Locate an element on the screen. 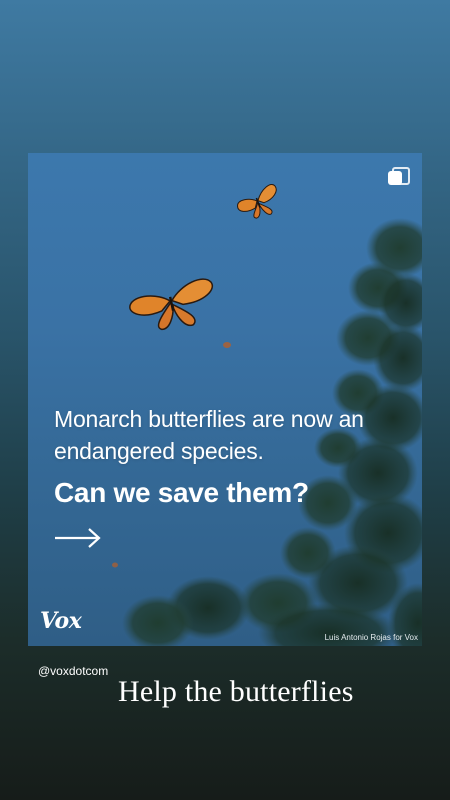 The image size is (450, 800). carousel-icon is located at coordinates (399, 178).